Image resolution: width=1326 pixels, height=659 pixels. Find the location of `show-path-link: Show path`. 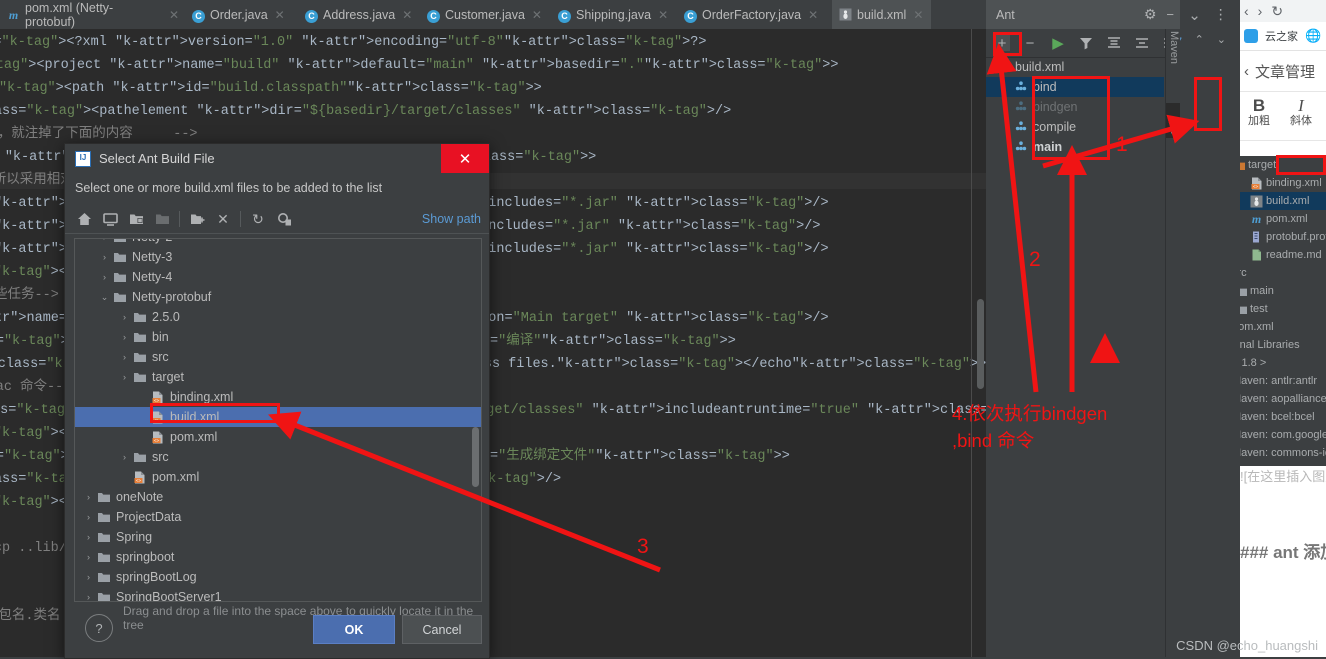

show-path-link: Show path is located at coordinates (451, 219).